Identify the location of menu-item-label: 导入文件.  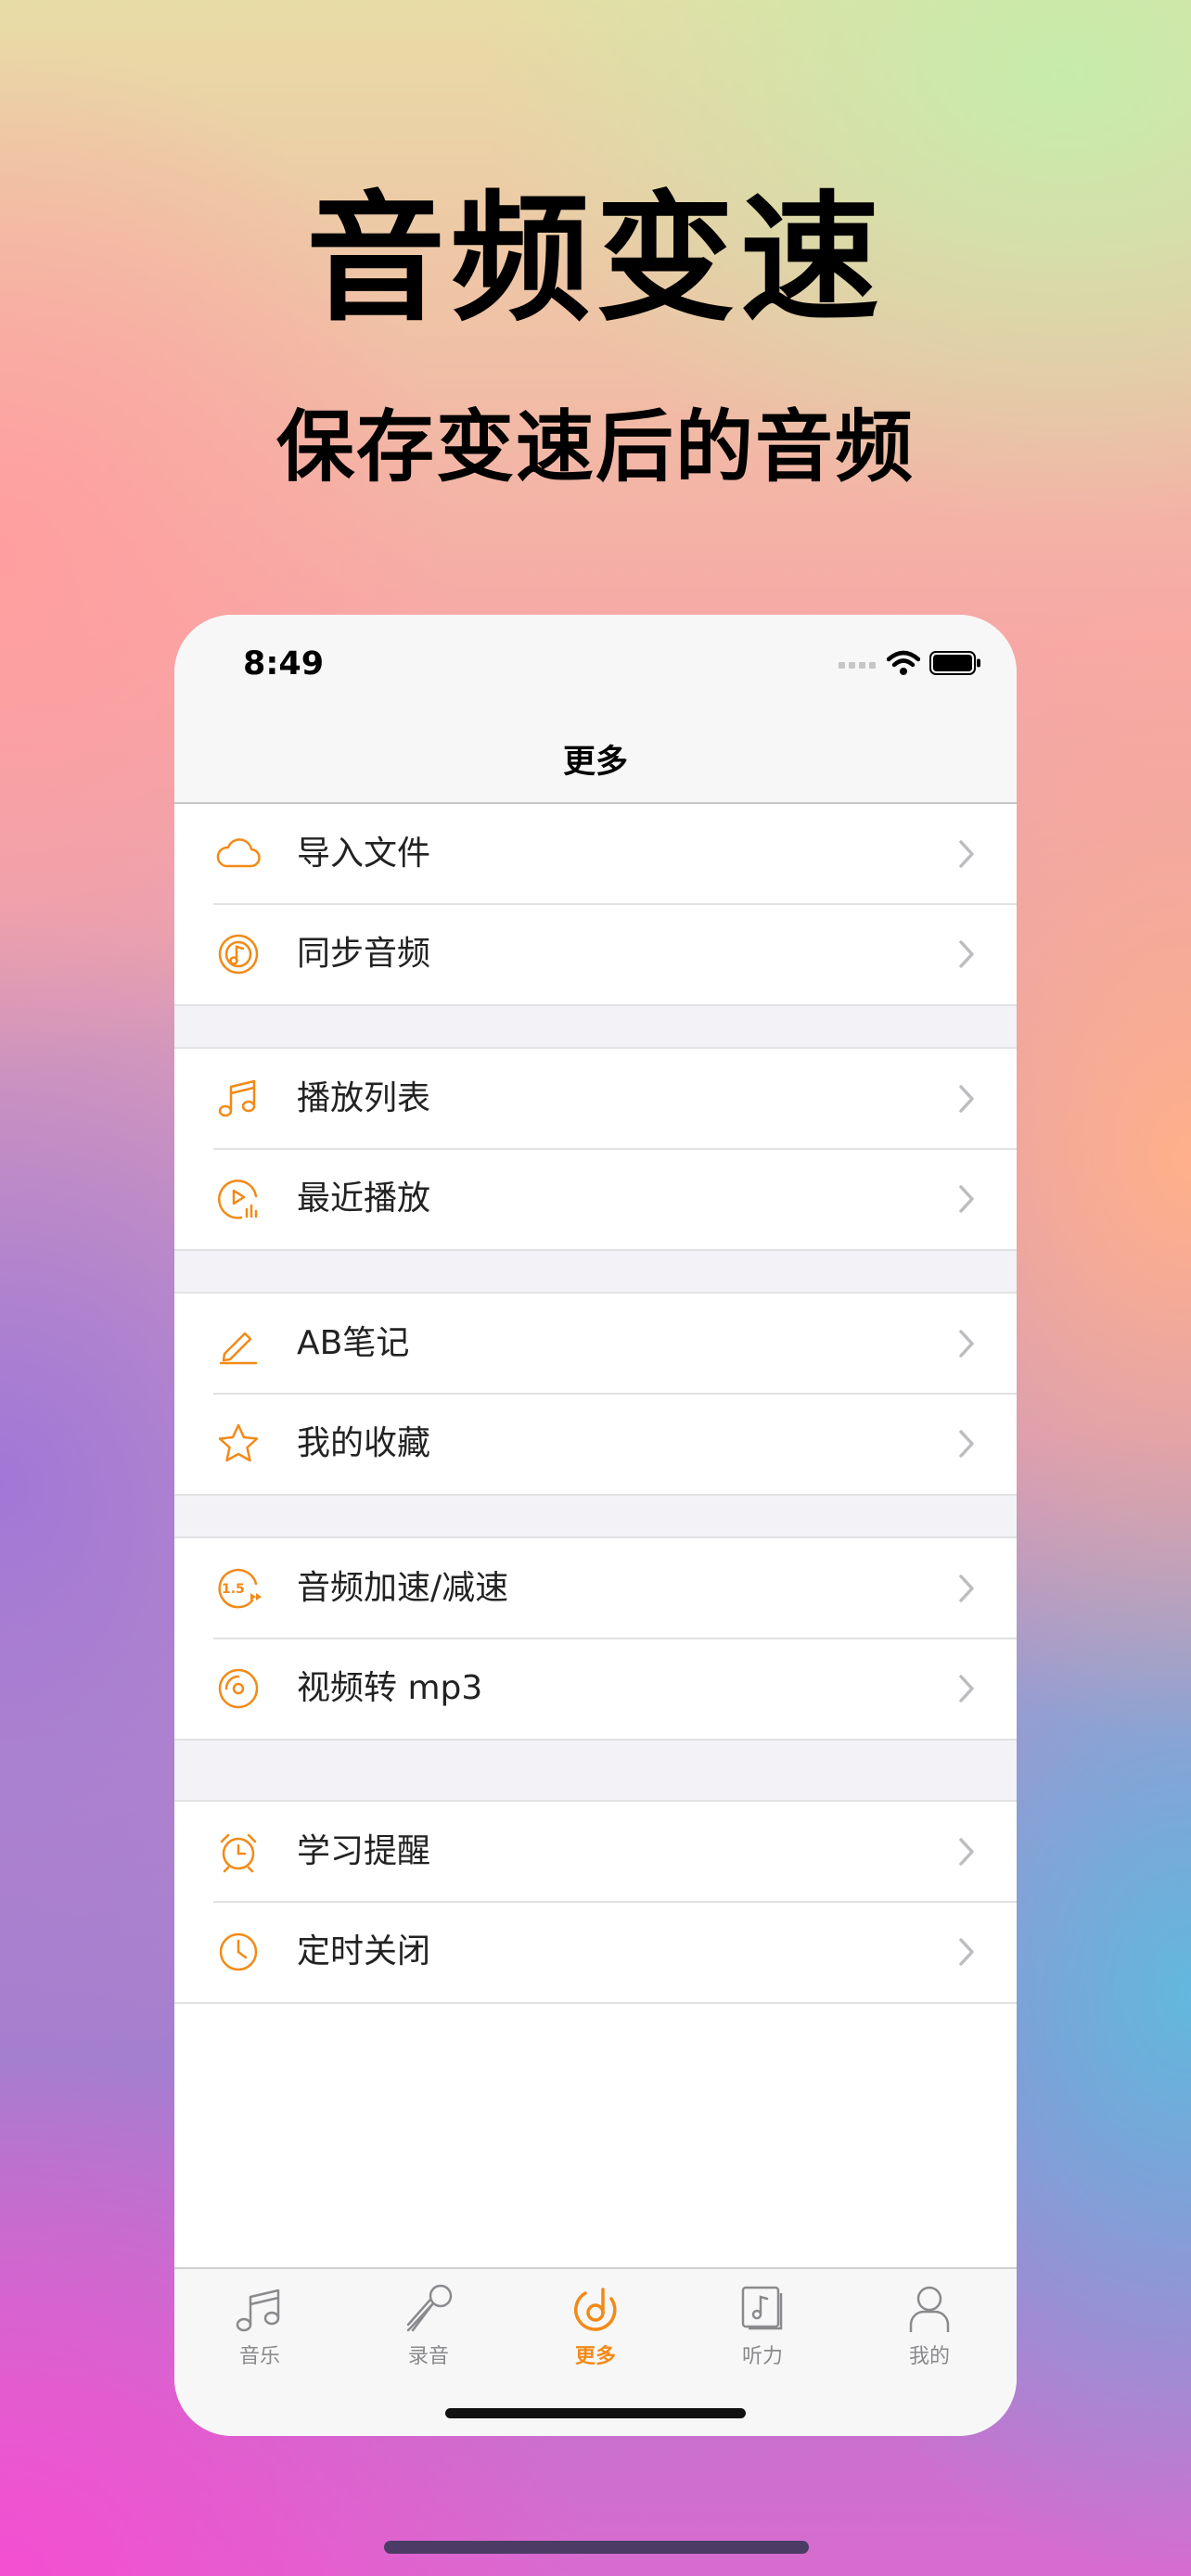
(364, 854).